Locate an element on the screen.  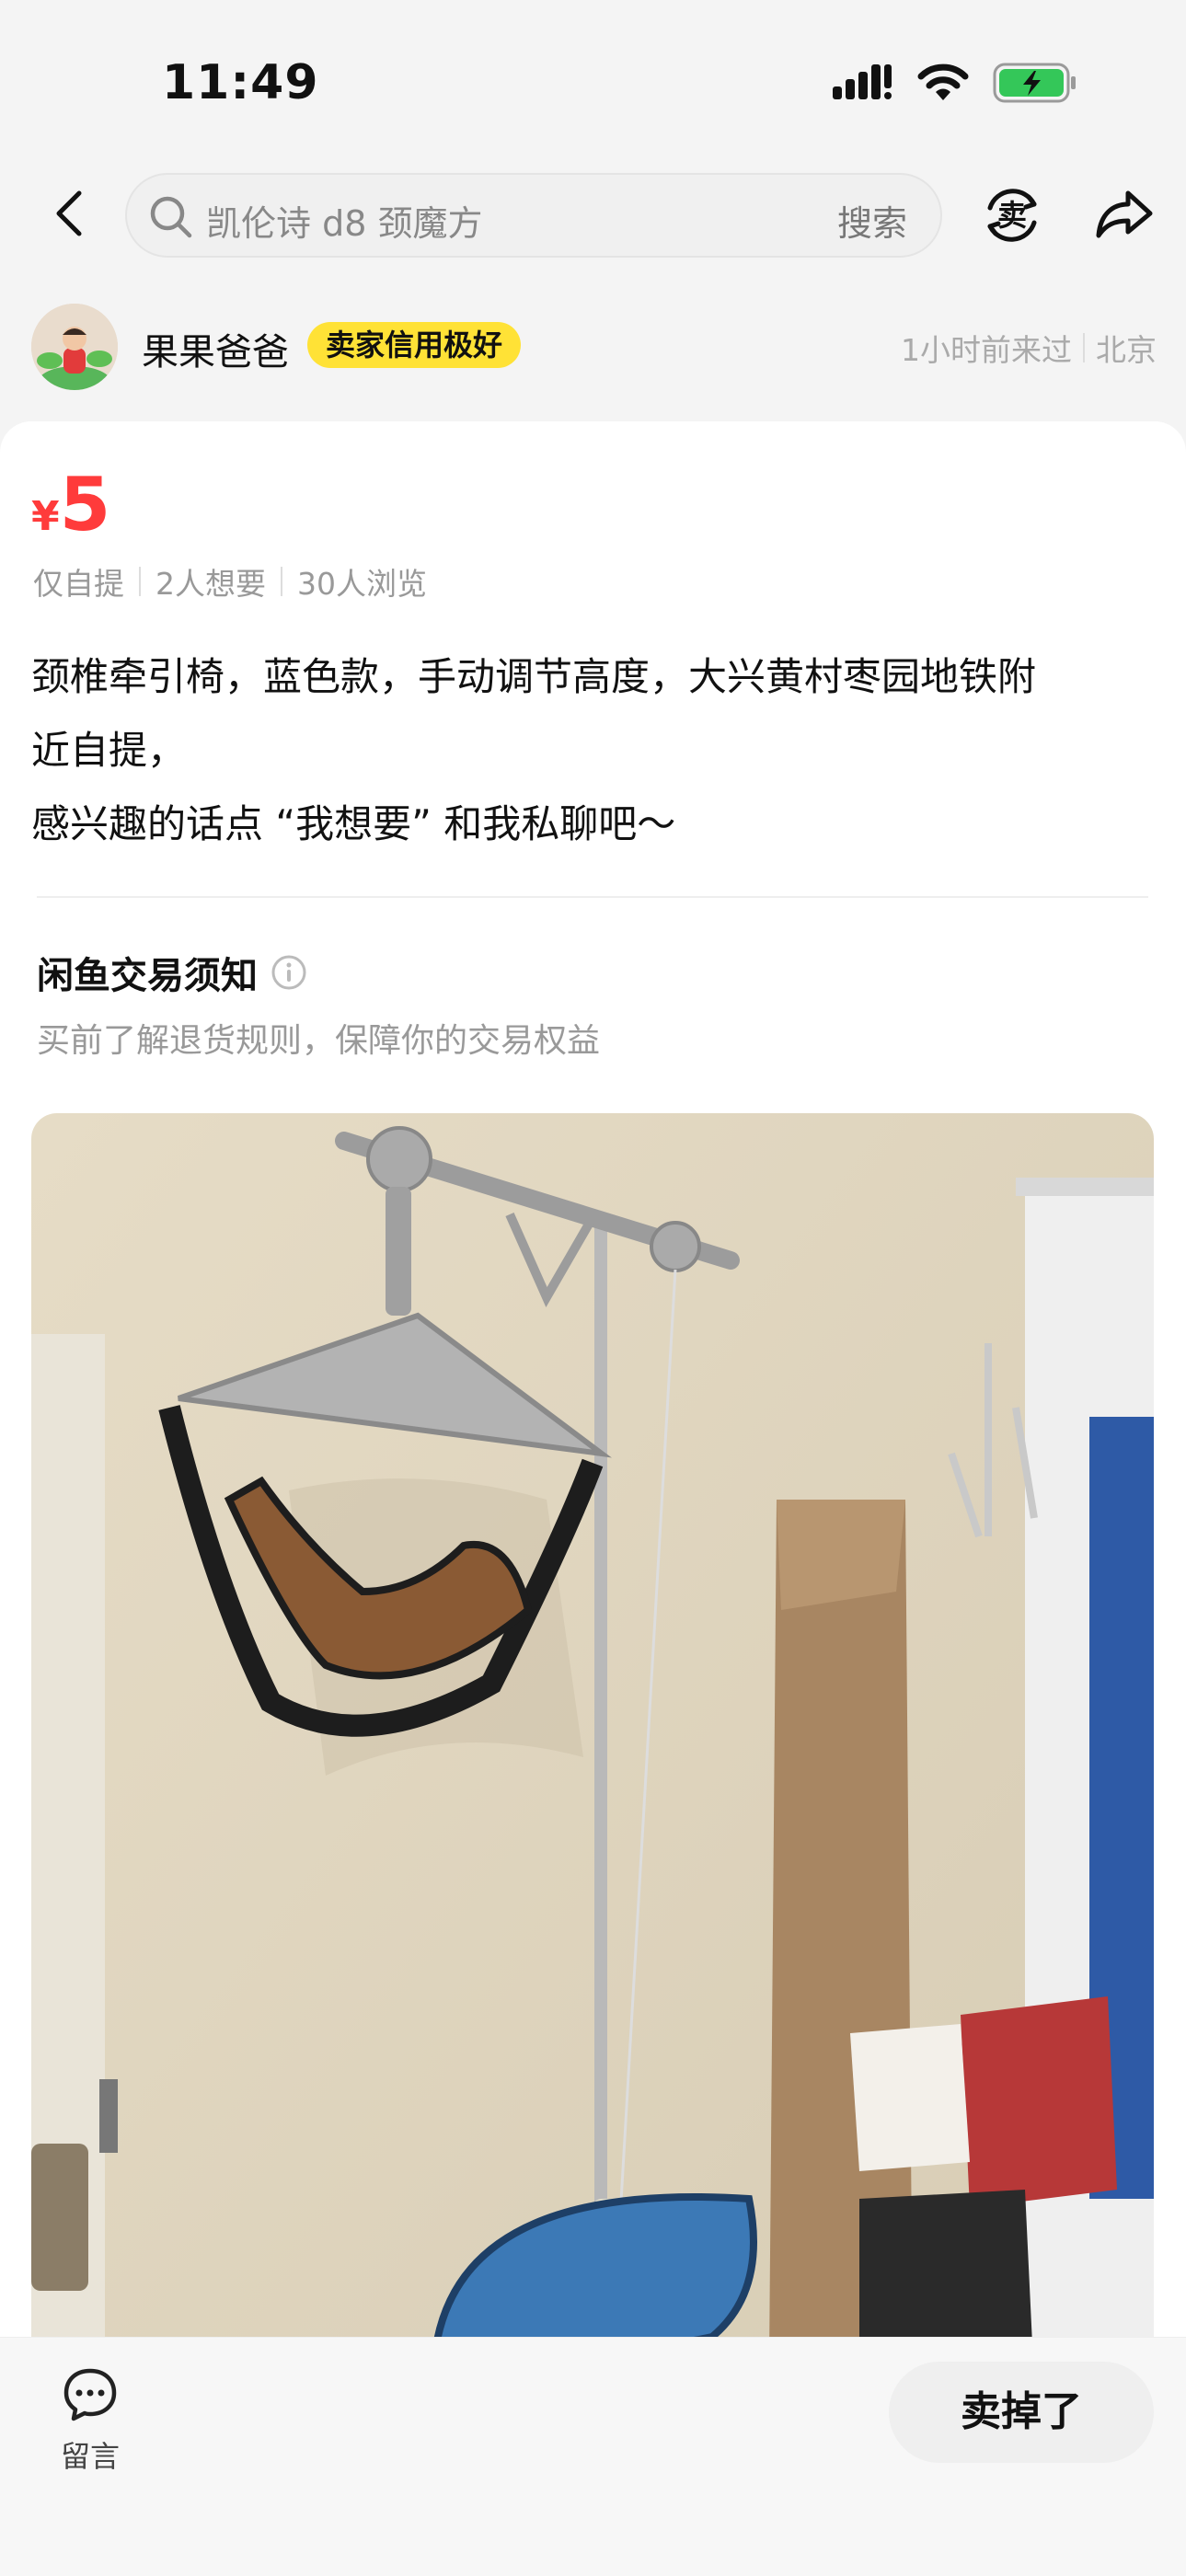
listing-stats: 仅自提 2人想要 30人浏览 is located at coordinates (230, 581).